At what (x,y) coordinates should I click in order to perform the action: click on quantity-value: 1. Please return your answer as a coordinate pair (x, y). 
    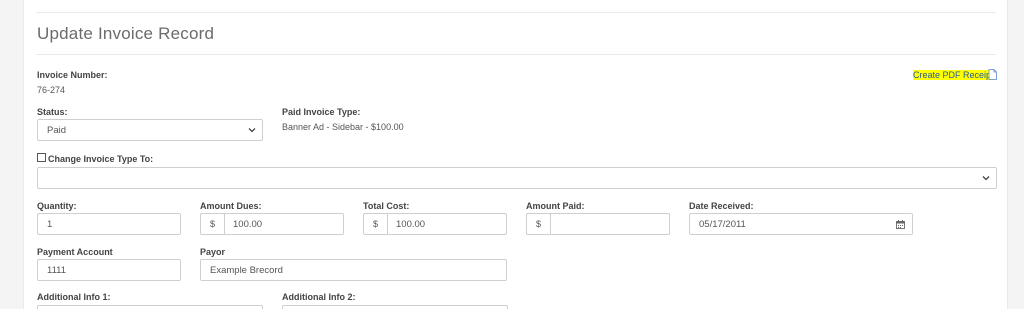
    Looking at the image, I should click on (50, 224).